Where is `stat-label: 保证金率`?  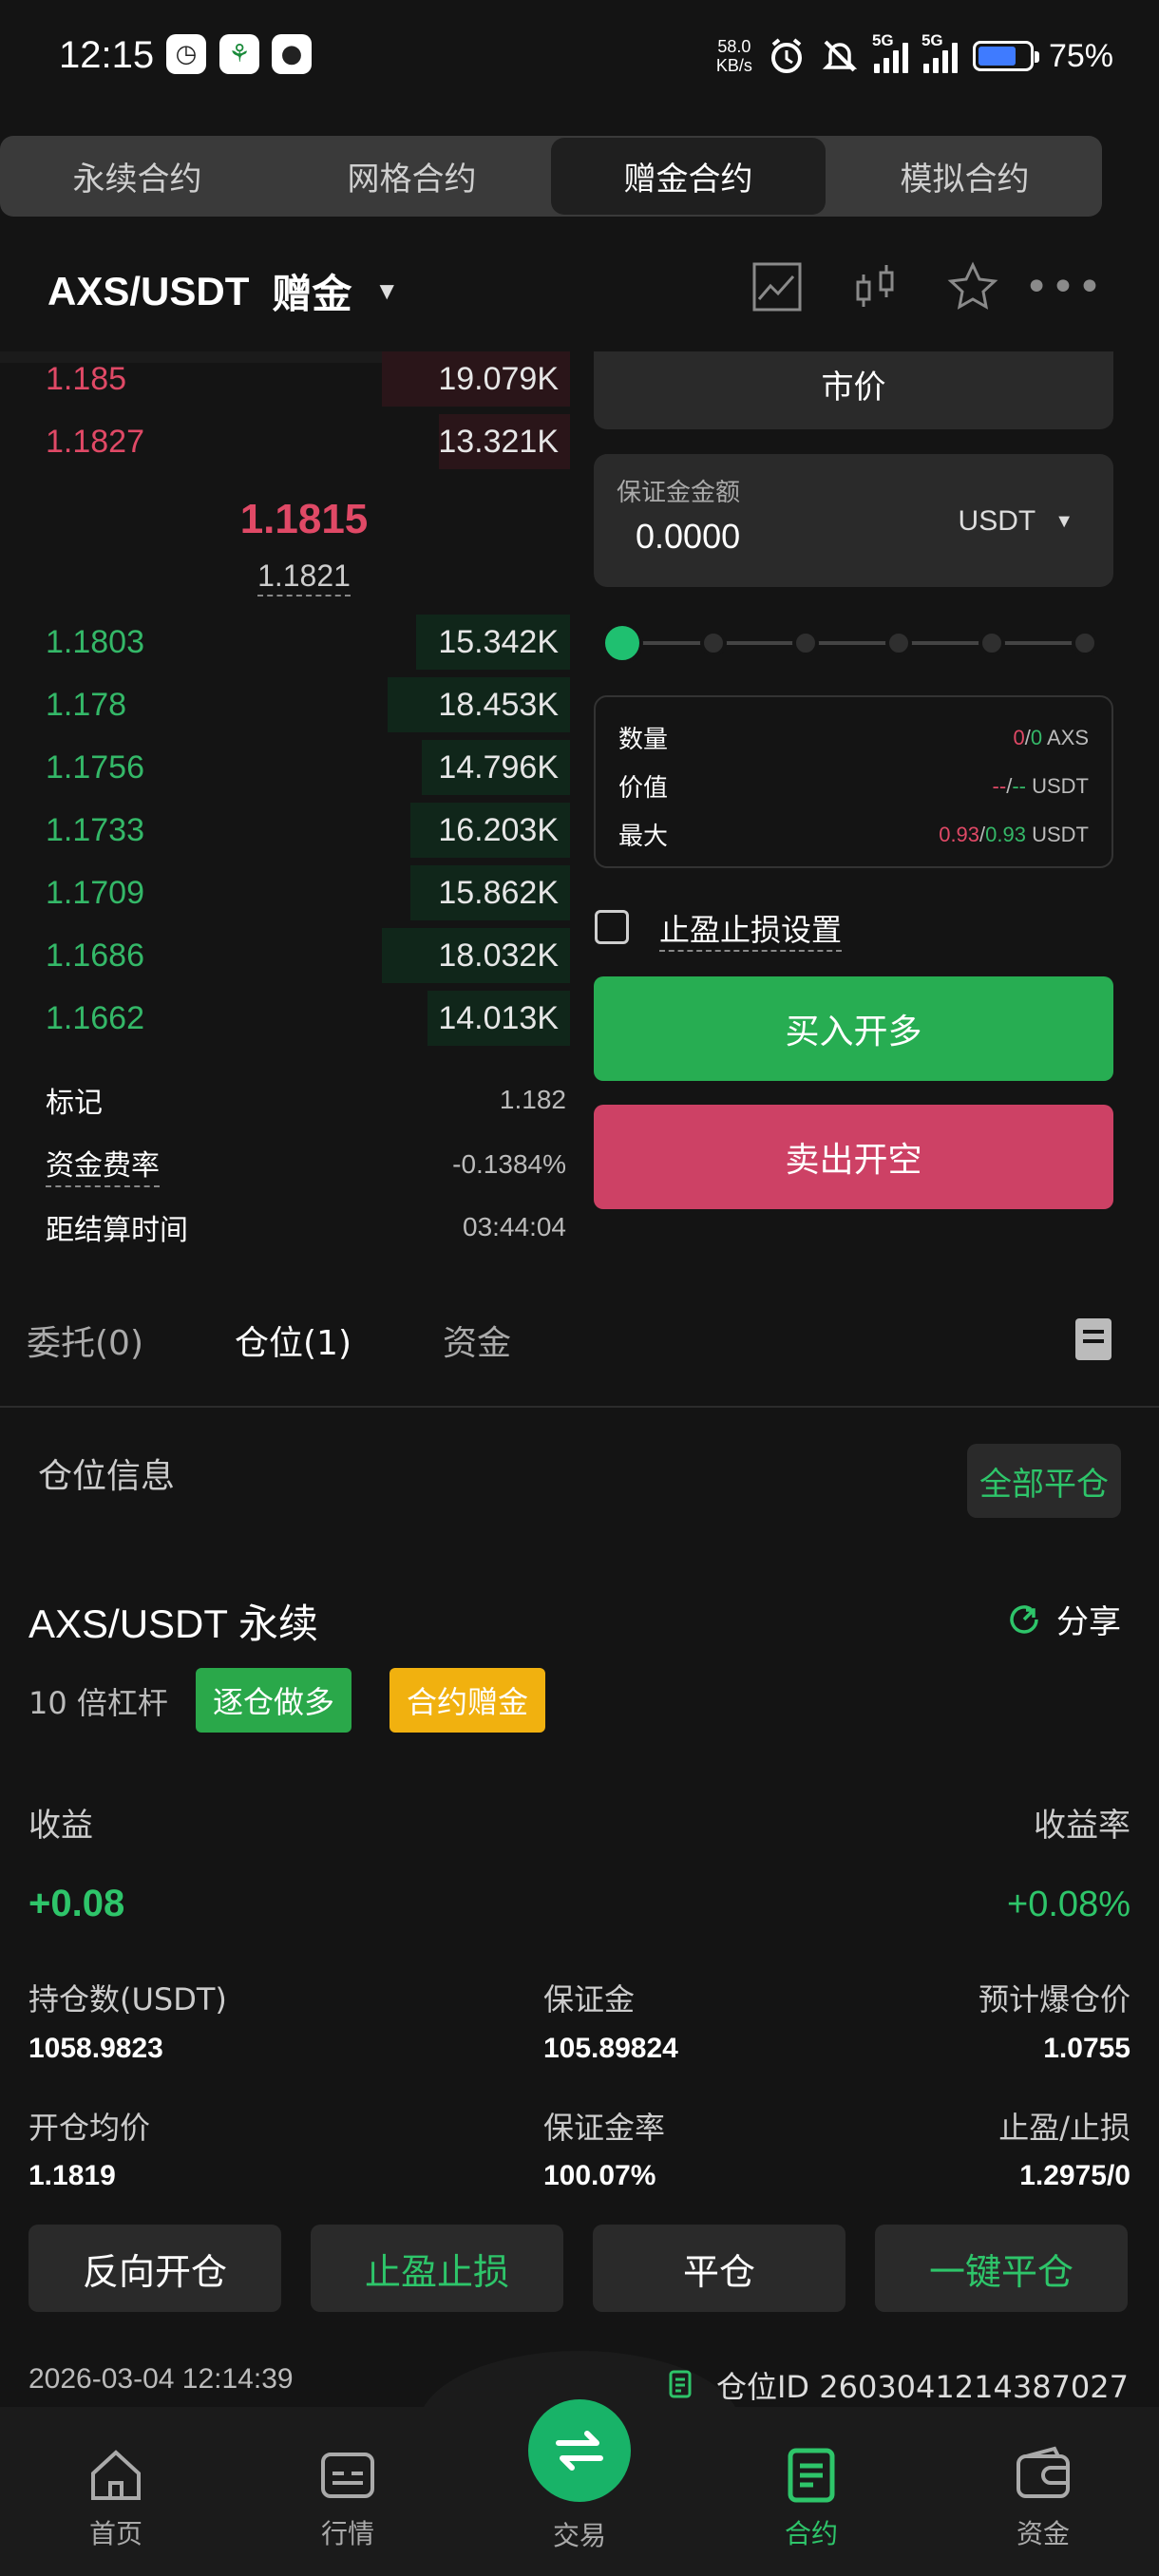
stat-label: 保证金率 is located at coordinates (604, 2128).